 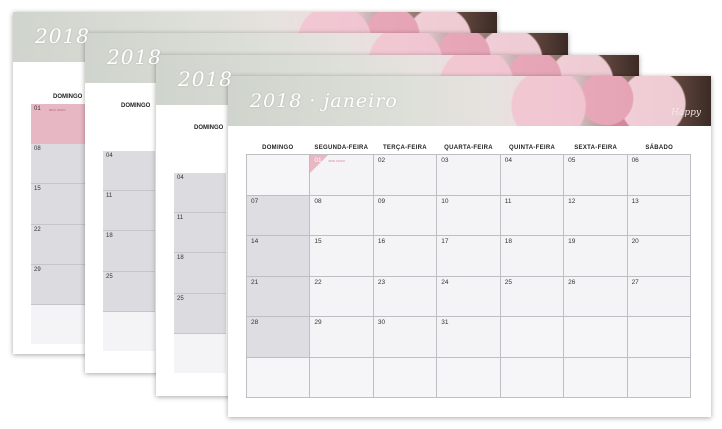 I want to click on day-cell: 07, so click(x=279, y=215).